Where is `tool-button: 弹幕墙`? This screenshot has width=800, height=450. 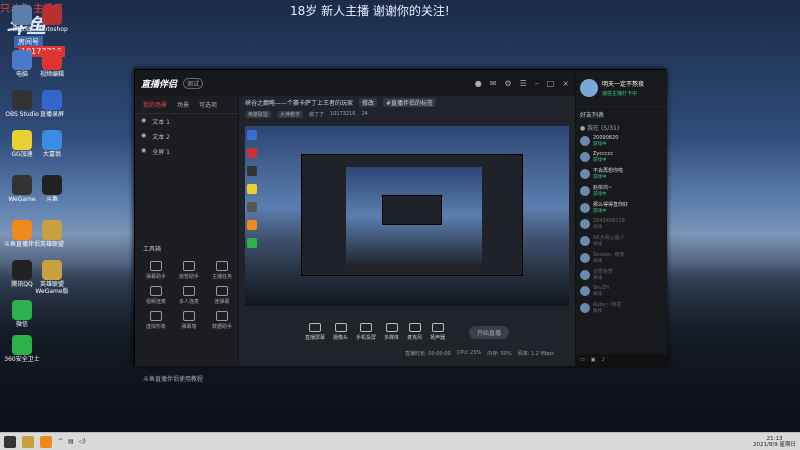 tool-button: 弹幕墙 is located at coordinates (189, 320).